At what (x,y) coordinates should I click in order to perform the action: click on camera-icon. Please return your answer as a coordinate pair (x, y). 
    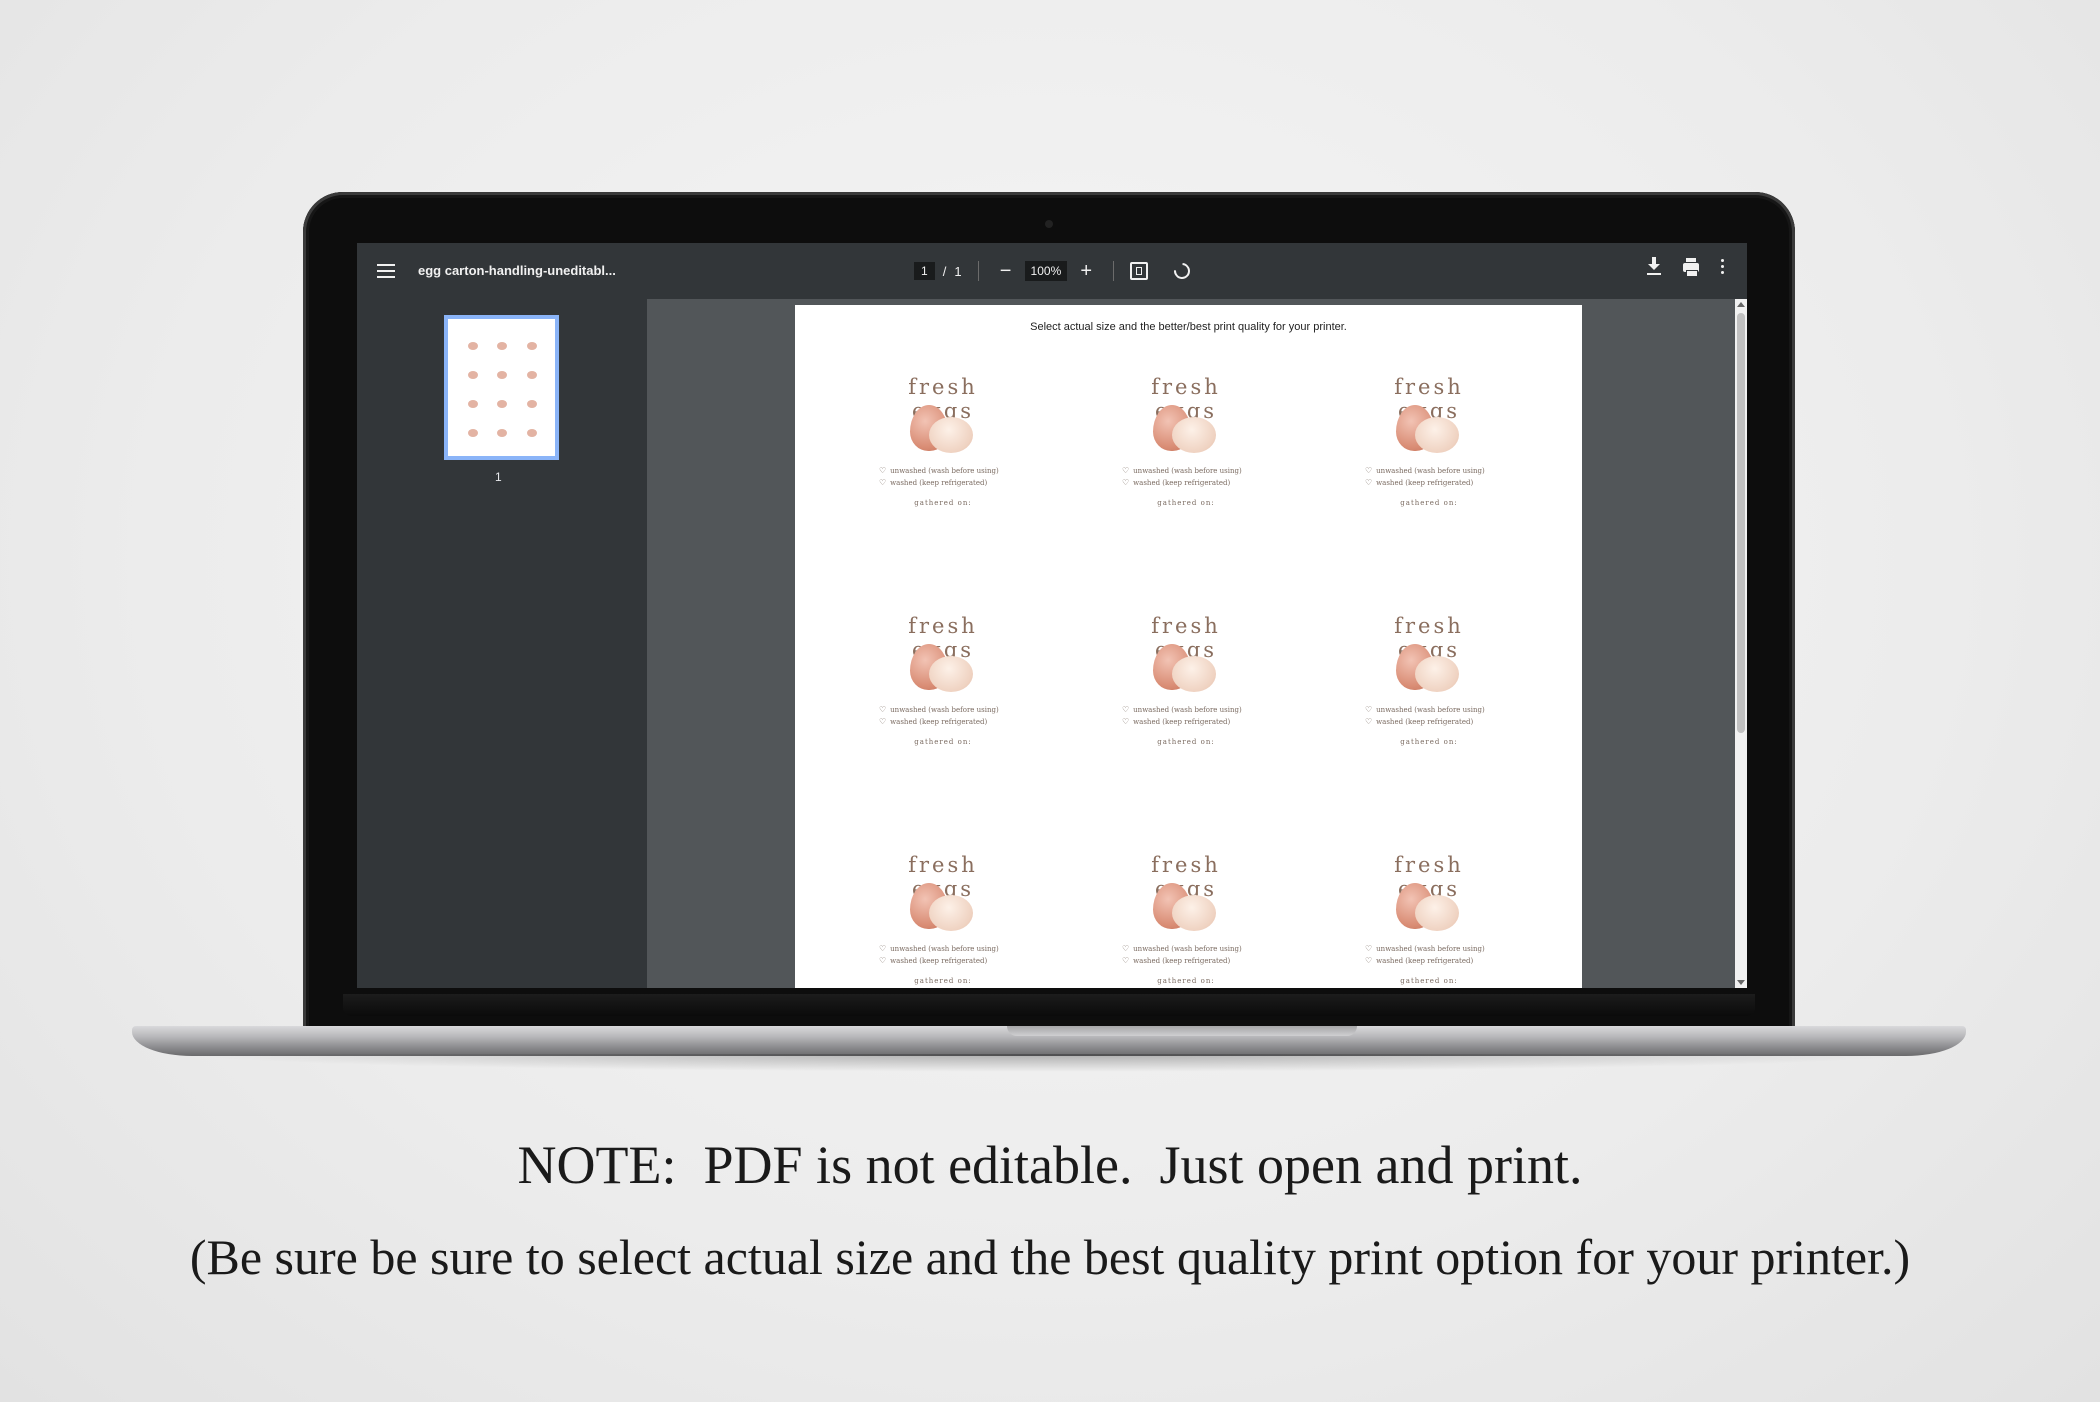
    Looking at the image, I should click on (1049, 224).